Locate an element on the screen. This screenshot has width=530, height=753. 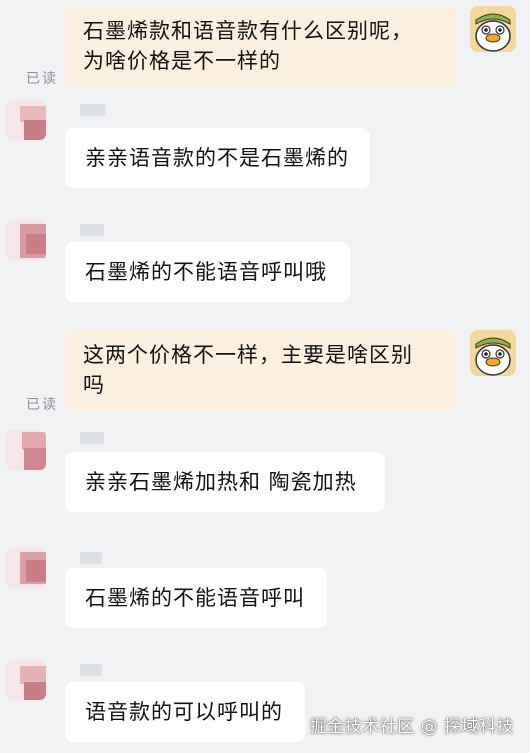
message-bubble: 这两个价格不一样，主要是啥区别 吗 is located at coordinates (261, 371).